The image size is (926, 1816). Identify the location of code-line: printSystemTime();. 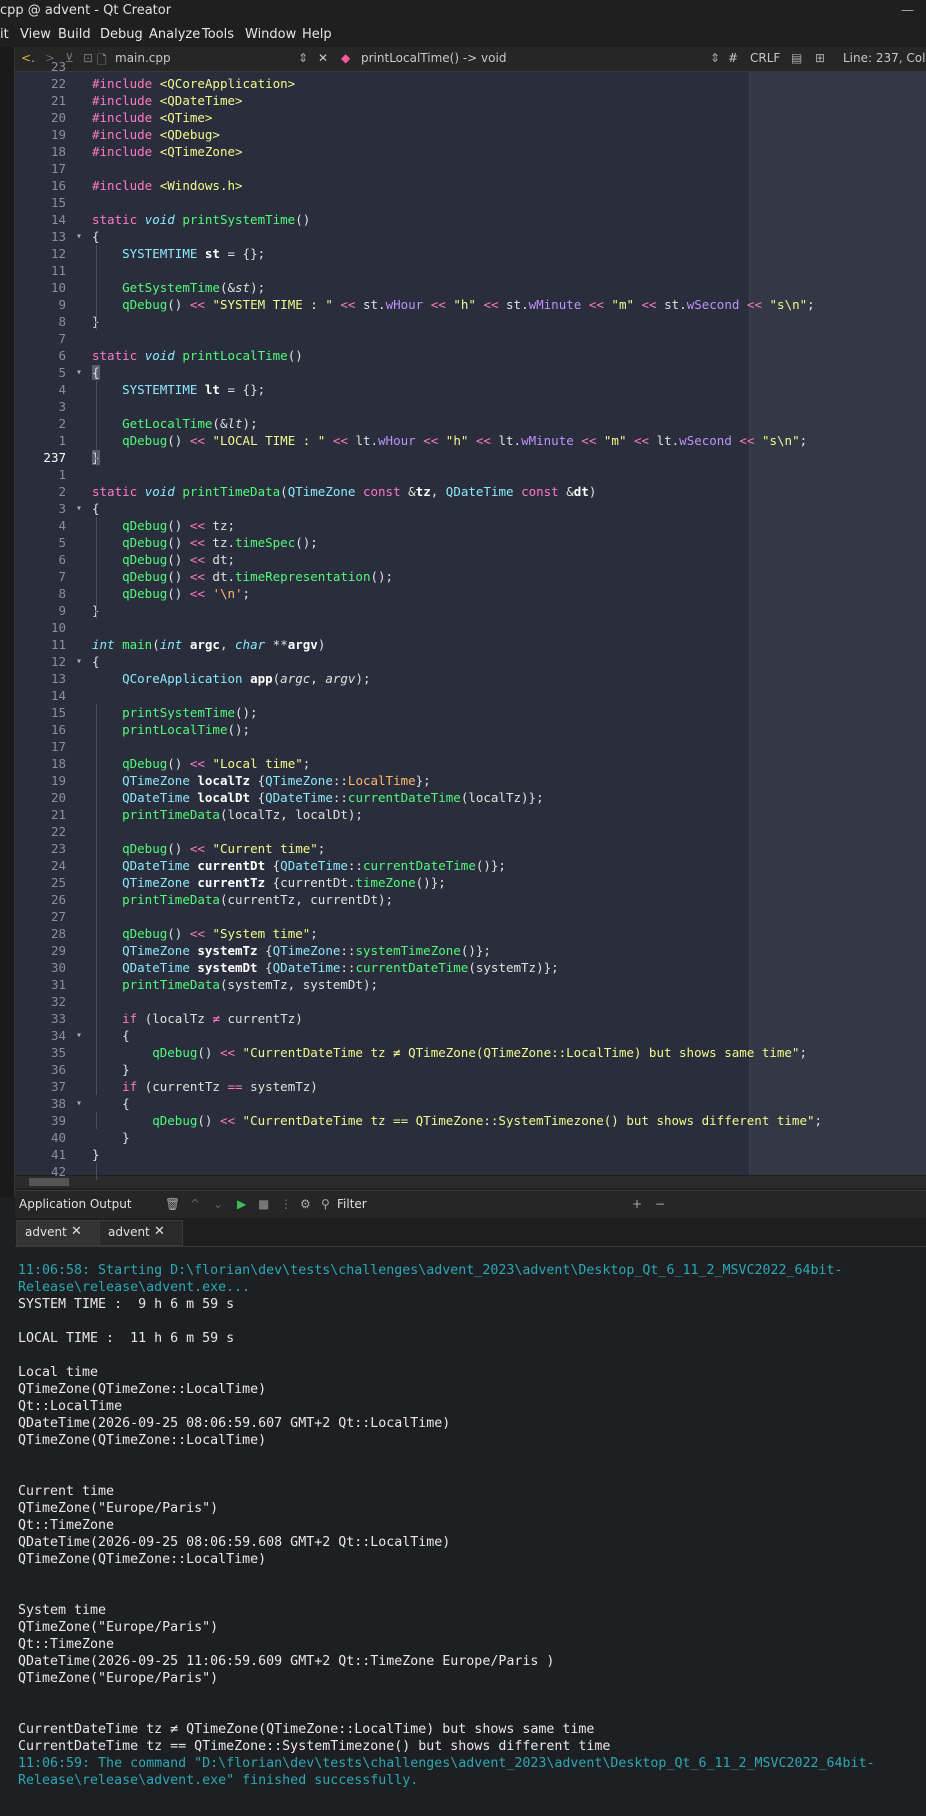
(174, 712).